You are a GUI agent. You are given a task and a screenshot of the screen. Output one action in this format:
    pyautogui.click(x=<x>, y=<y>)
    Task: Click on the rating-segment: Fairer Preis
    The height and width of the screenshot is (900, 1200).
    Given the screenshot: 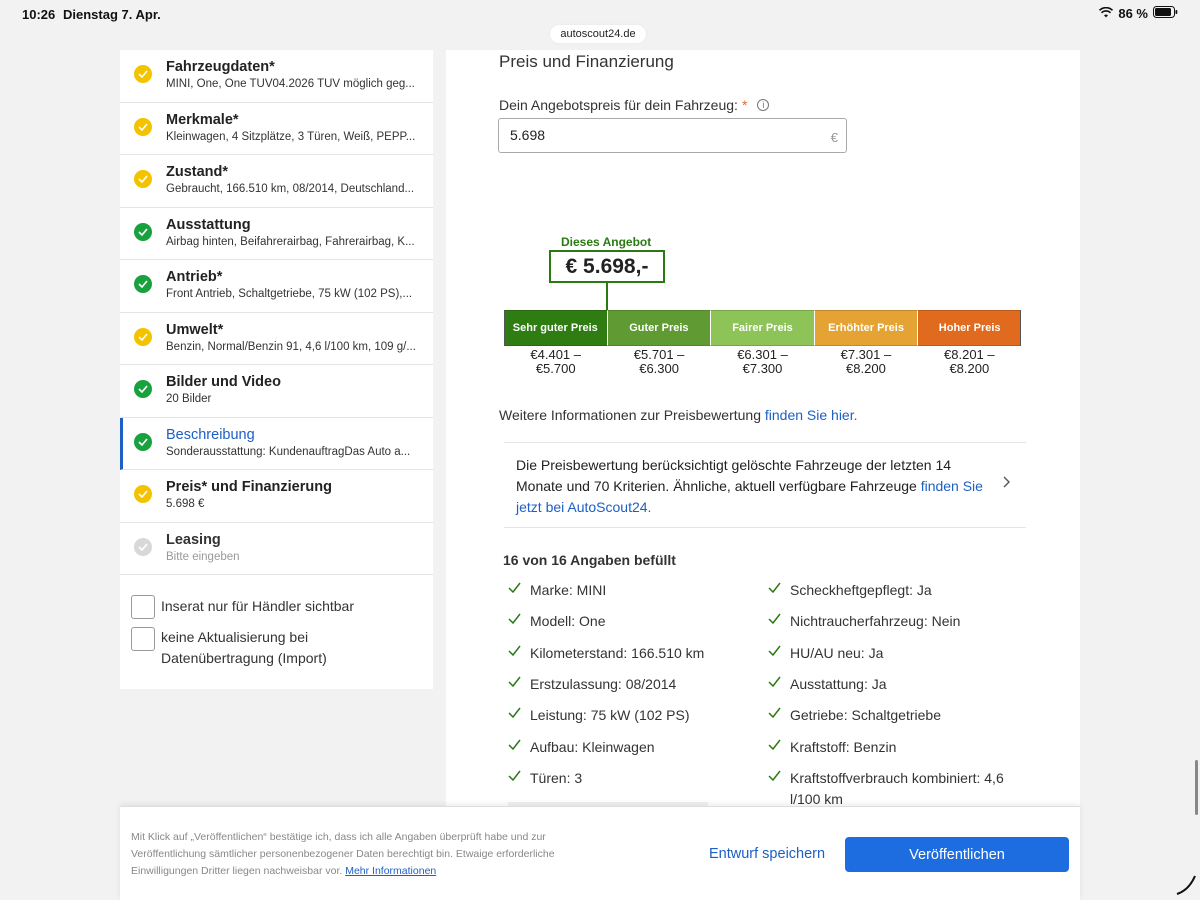 What is the action you would take?
    pyautogui.click(x=762, y=328)
    